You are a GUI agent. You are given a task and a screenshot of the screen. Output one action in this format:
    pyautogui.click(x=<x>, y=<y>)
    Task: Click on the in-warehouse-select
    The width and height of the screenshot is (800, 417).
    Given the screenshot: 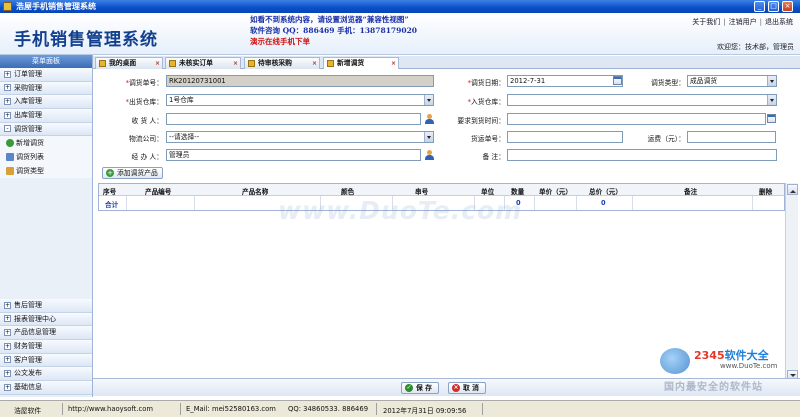 What is the action you would take?
    pyautogui.click(x=642, y=100)
    